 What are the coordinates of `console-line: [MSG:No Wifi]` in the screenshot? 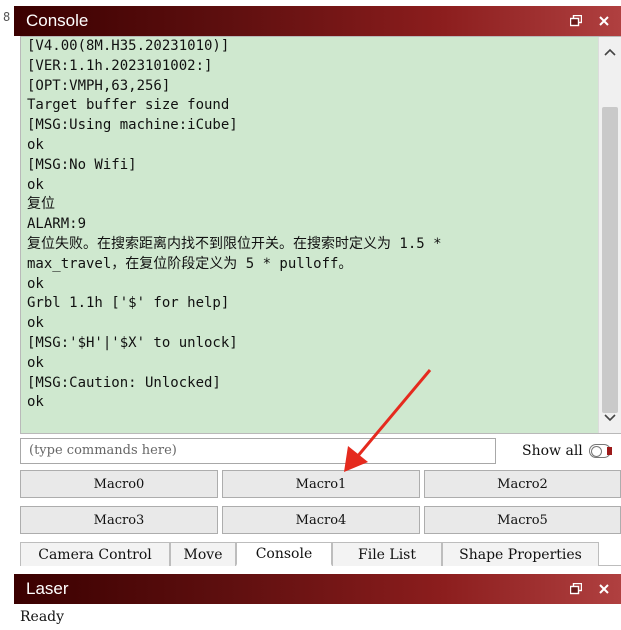 It's located at (82, 164).